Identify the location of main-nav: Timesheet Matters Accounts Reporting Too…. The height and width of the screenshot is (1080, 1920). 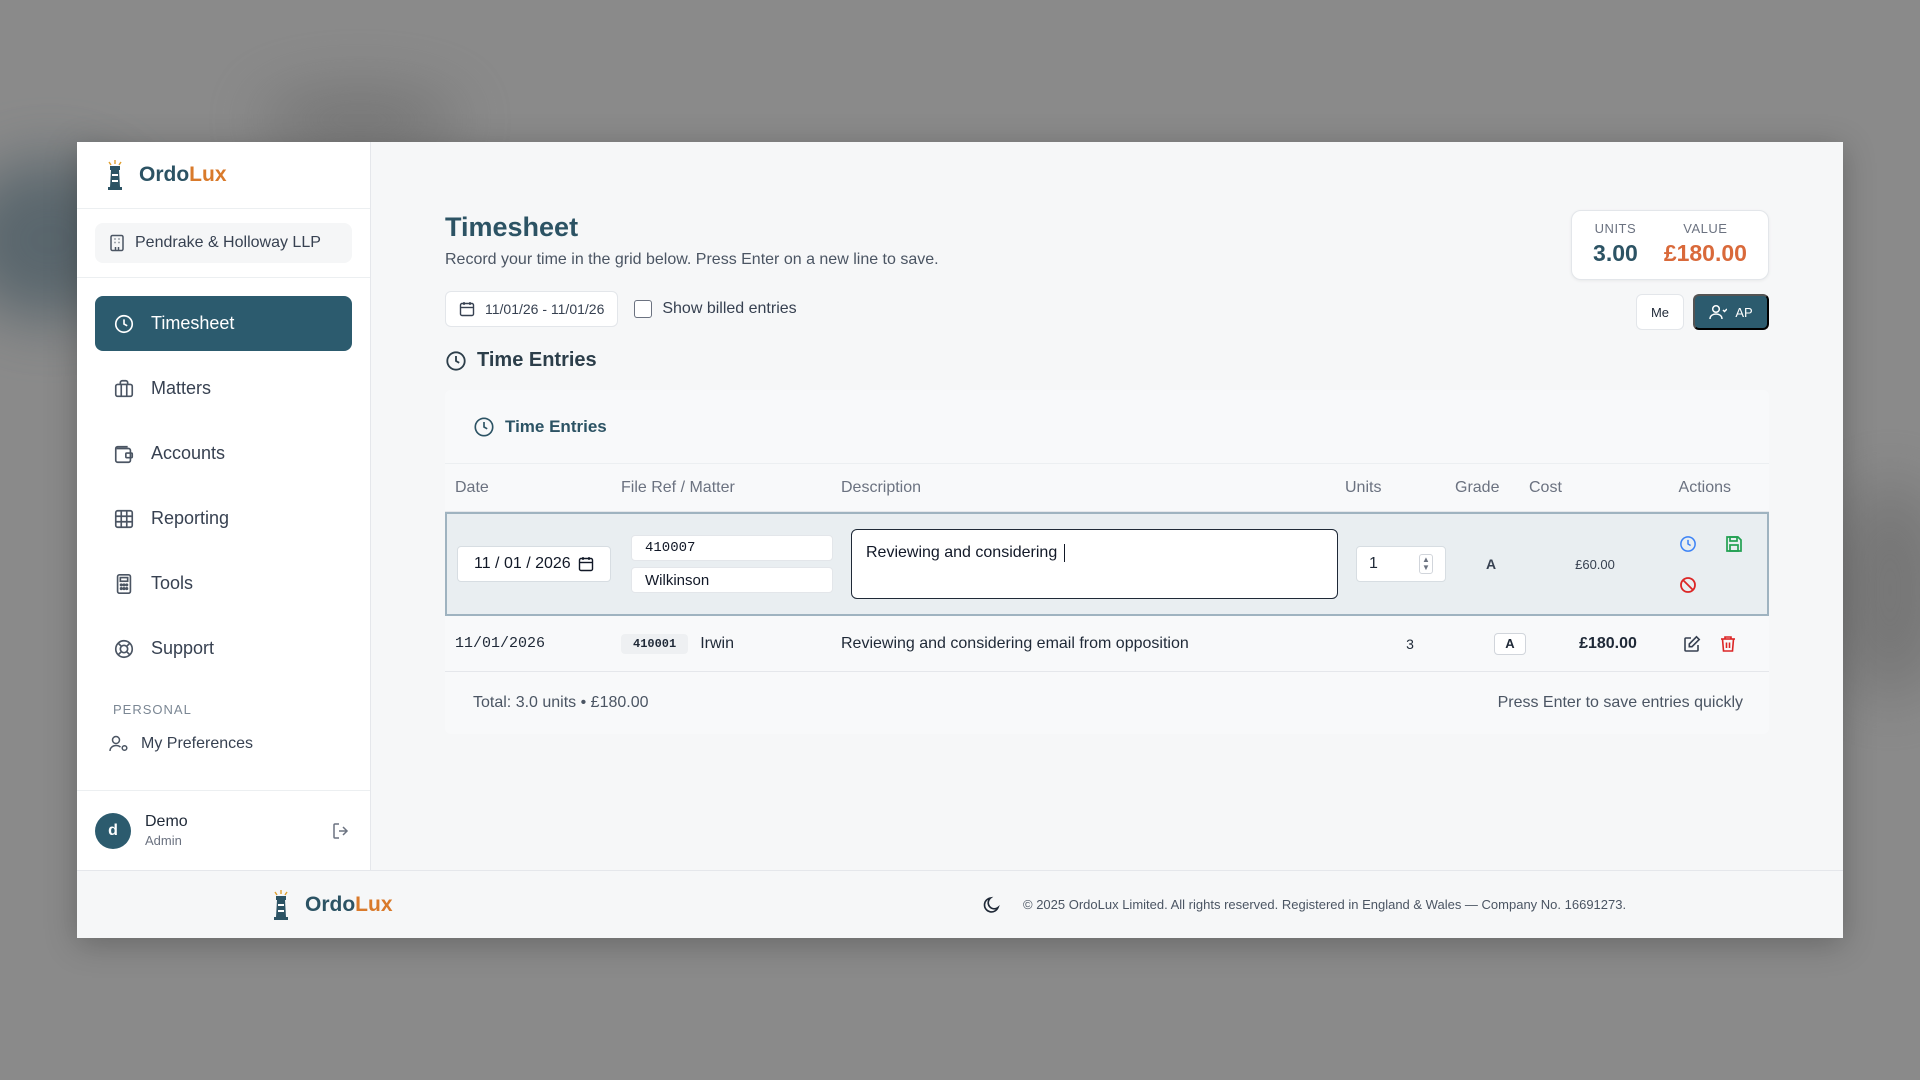
(223, 477).